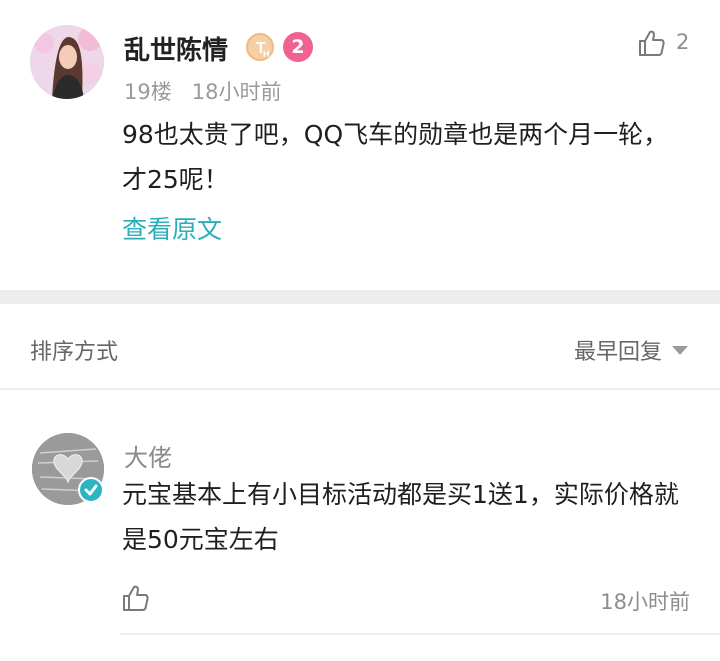 Image resolution: width=720 pixels, height=661 pixels. I want to click on author-avatar, so click(67, 62).